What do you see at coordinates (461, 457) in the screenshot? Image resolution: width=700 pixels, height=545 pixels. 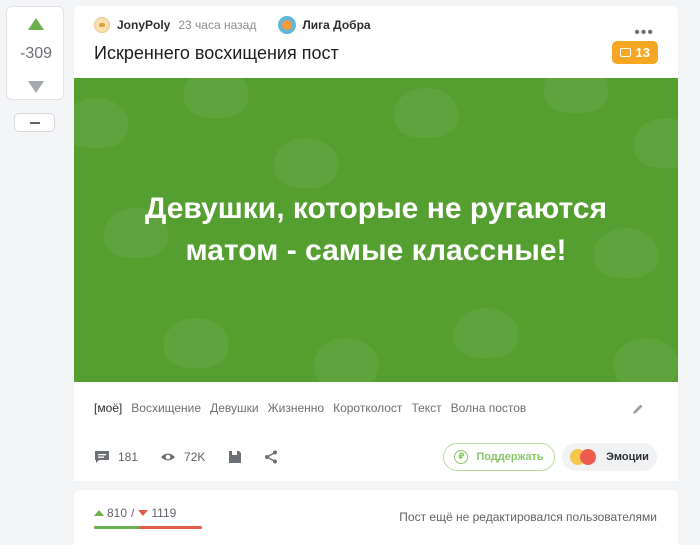 I see `ruble-icon: ₽` at bounding box center [461, 457].